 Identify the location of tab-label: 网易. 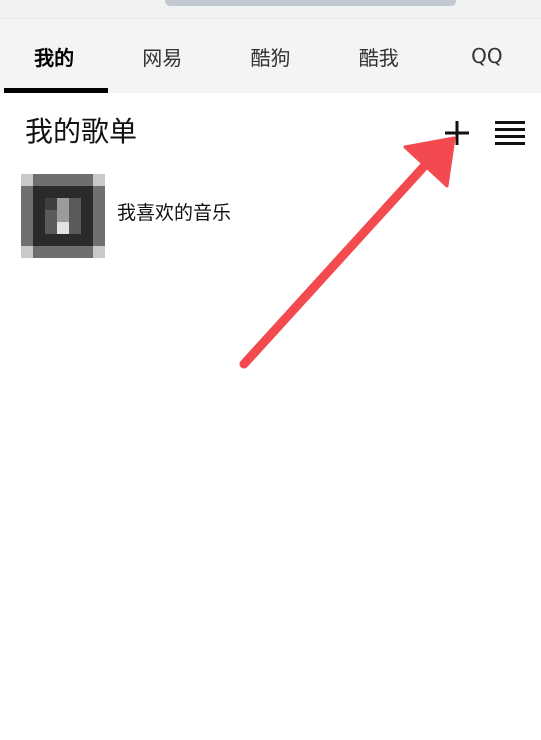
(162, 57).